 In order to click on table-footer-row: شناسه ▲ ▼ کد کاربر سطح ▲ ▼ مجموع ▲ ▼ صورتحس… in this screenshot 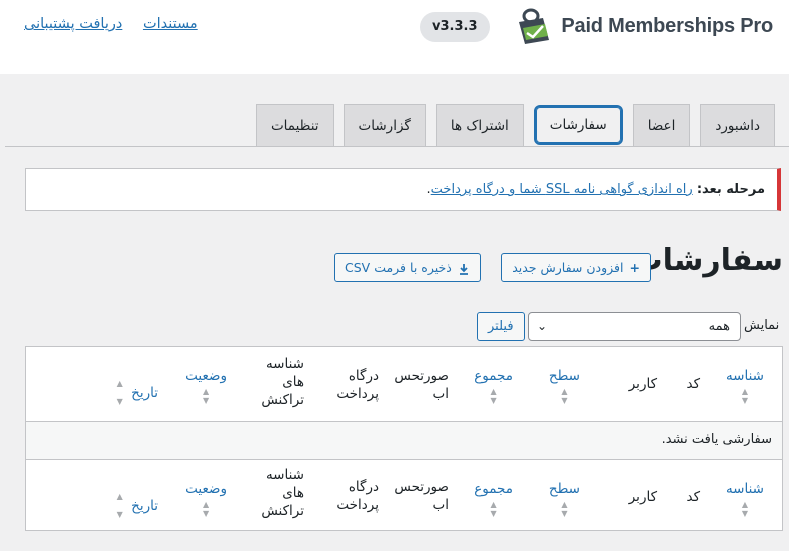, I will do `click(404, 495)`.